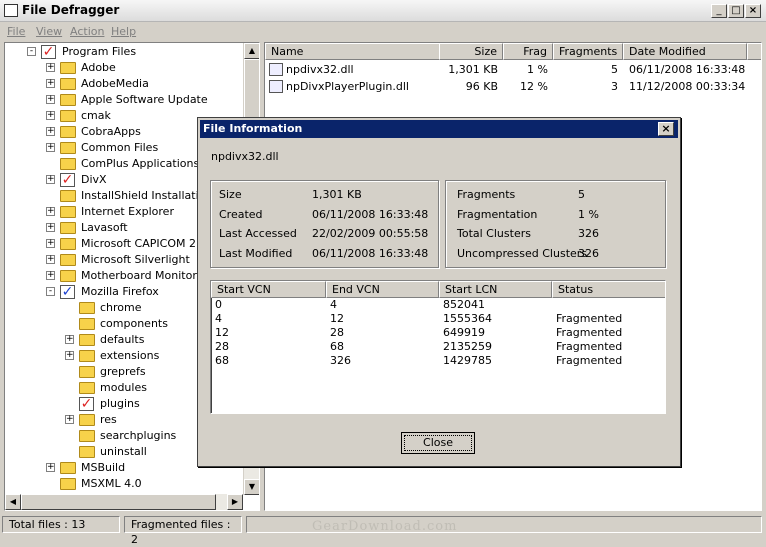 Image resolution: width=766 pixels, height=547 pixels. I want to click on tree-item: + AdobeMedia, so click(124, 84).